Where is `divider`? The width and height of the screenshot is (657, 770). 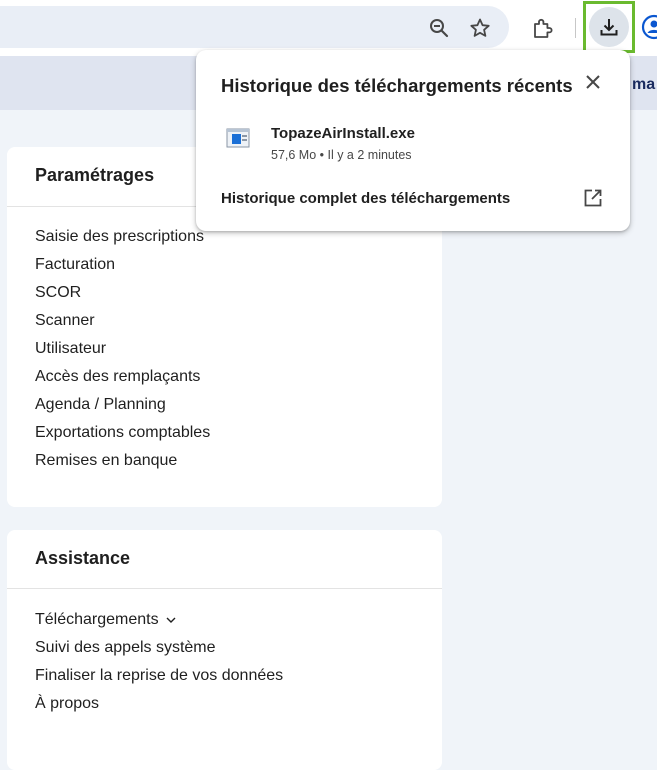
divider is located at coordinates (224, 588).